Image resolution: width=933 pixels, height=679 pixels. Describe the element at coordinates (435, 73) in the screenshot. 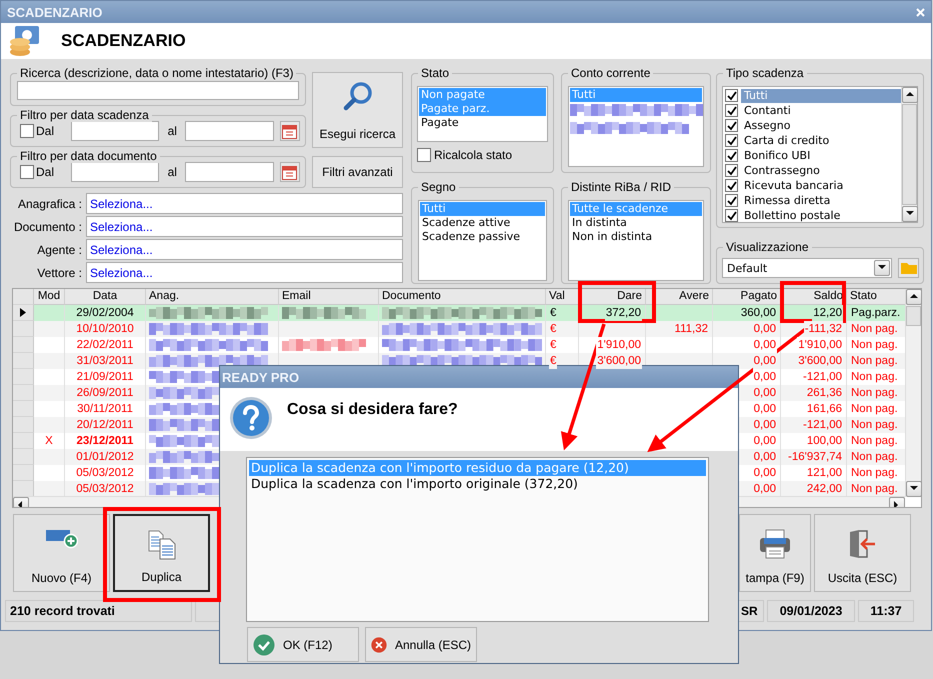

I see `group-title: Stato` at that location.